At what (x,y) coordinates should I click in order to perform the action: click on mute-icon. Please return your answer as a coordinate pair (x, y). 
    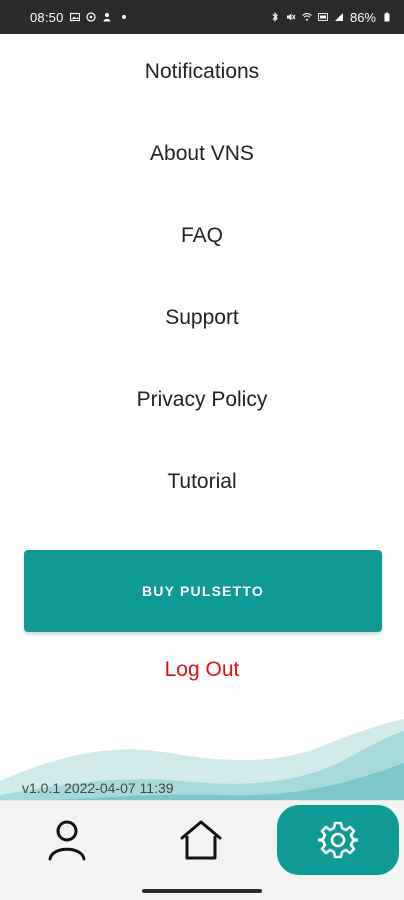
    Looking at the image, I should click on (291, 17).